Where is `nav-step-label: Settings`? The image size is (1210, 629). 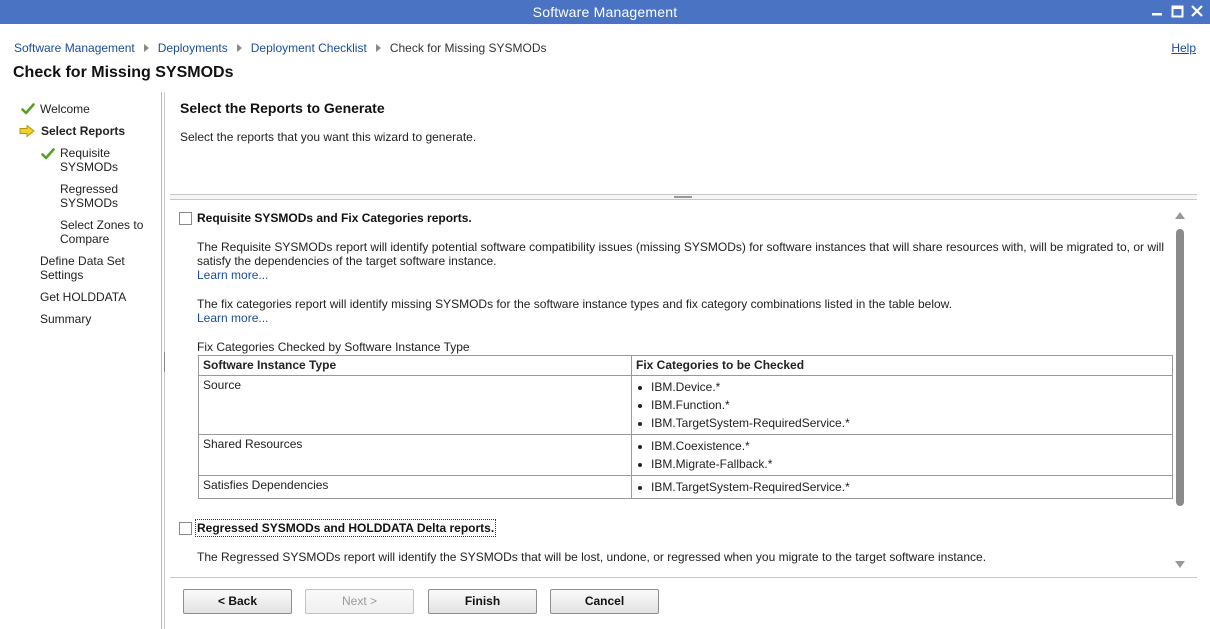
nav-step-label: Settings is located at coordinates (62, 275).